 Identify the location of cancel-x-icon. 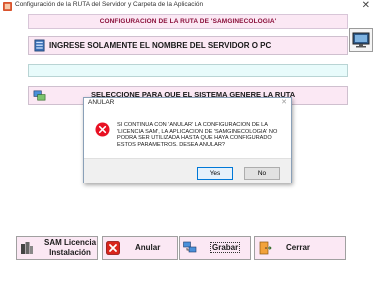
(113, 248).